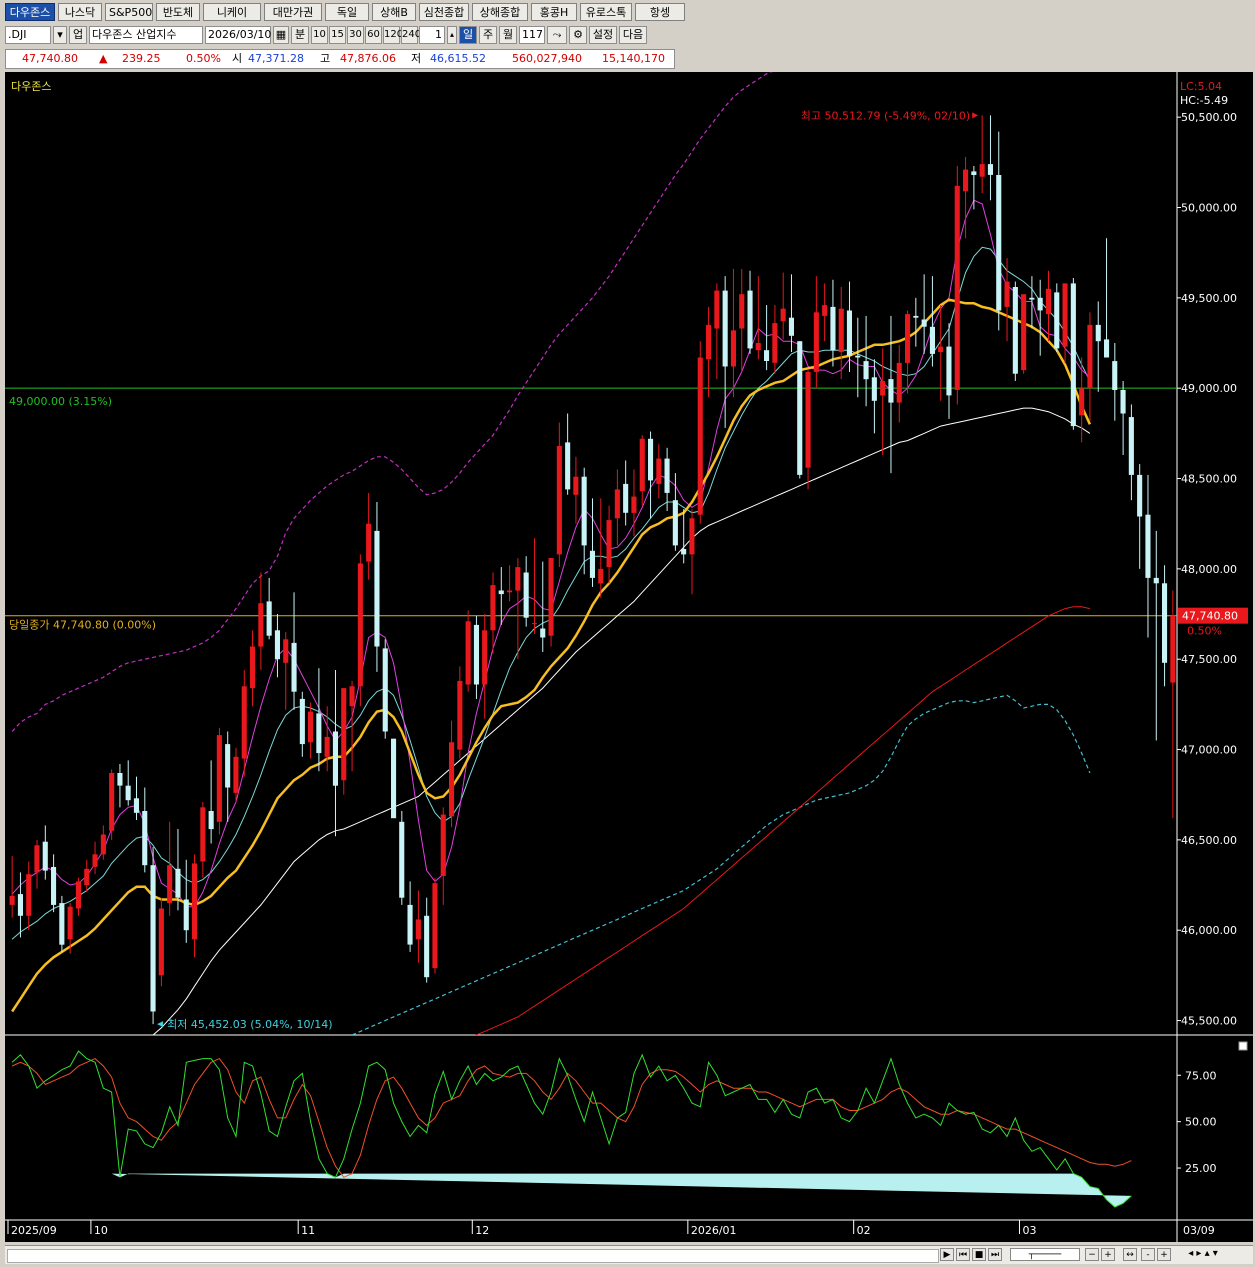 The width and height of the screenshot is (1255, 1267). Describe the element at coordinates (411, 35) in the screenshot. I see `interval-button-240: 240` at that location.